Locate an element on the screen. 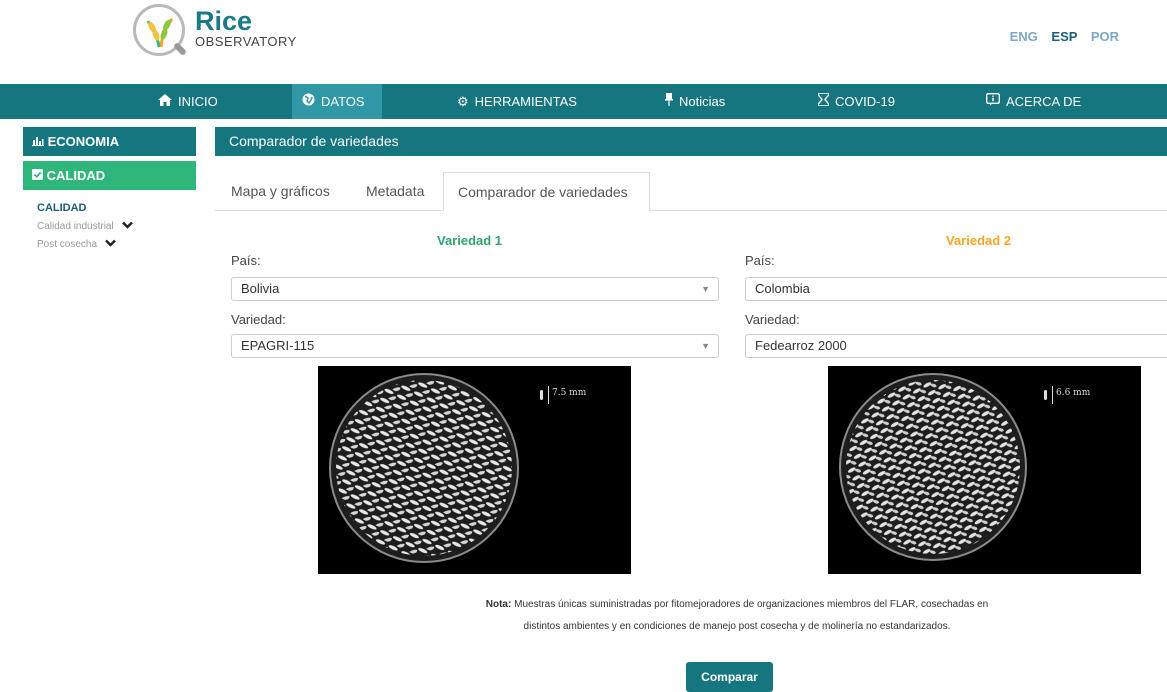 The image size is (1167, 692). nav-inicio-label: INICIO is located at coordinates (198, 101).